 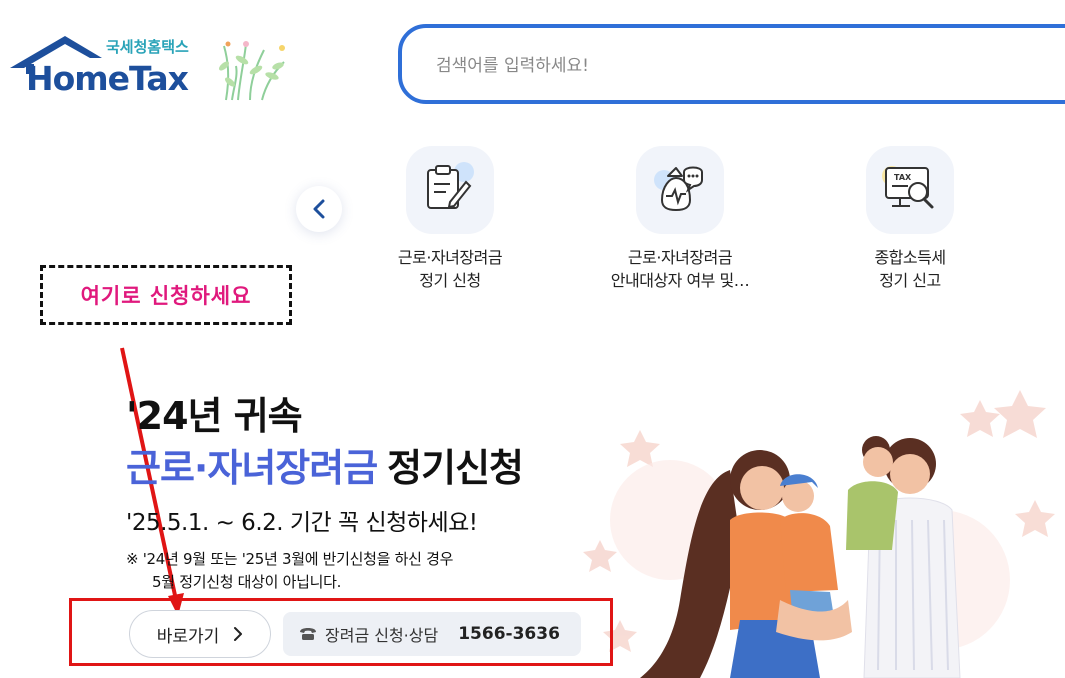 I want to click on quick-menu-label: 종합소득세 정기 신고, so click(x=910, y=269).